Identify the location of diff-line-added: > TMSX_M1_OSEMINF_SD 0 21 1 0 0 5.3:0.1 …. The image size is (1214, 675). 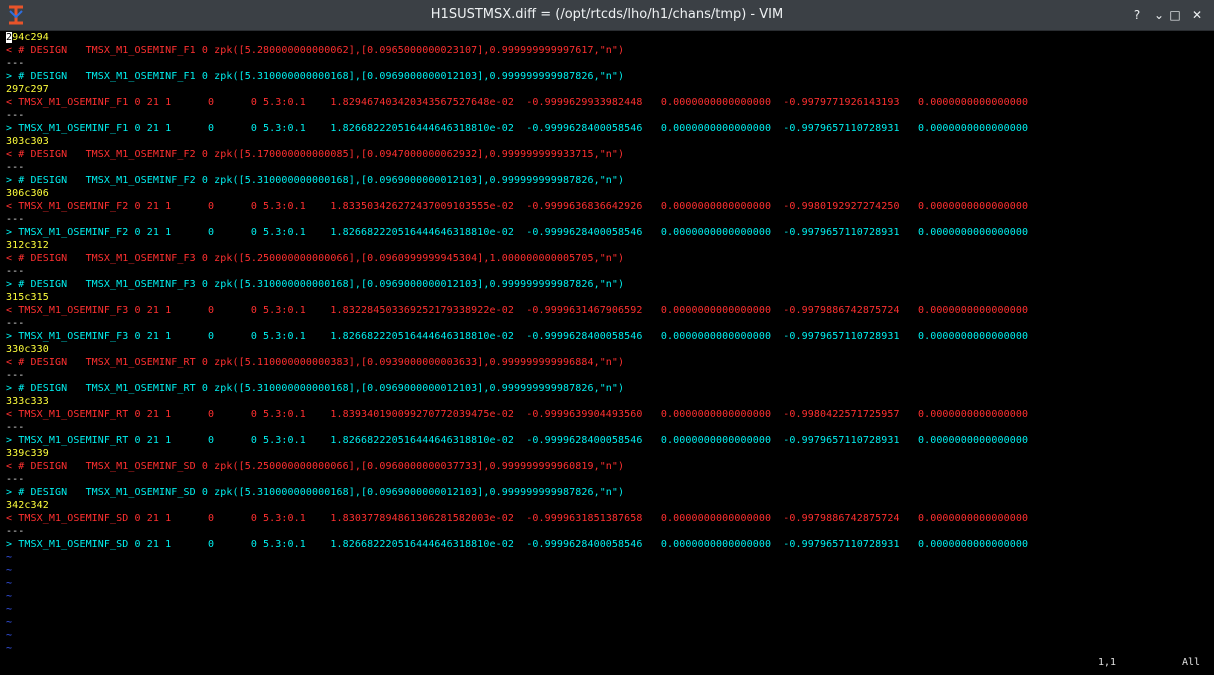
(517, 544).